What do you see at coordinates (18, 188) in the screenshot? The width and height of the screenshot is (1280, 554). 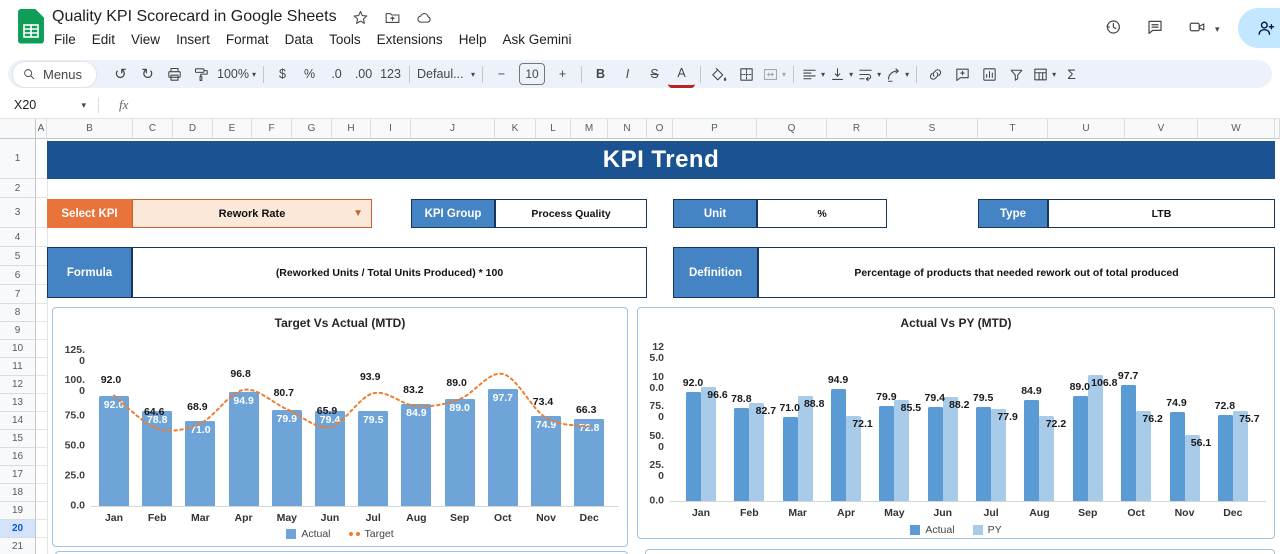 I see `row-header-2: 2` at bounding box center [18, 188].